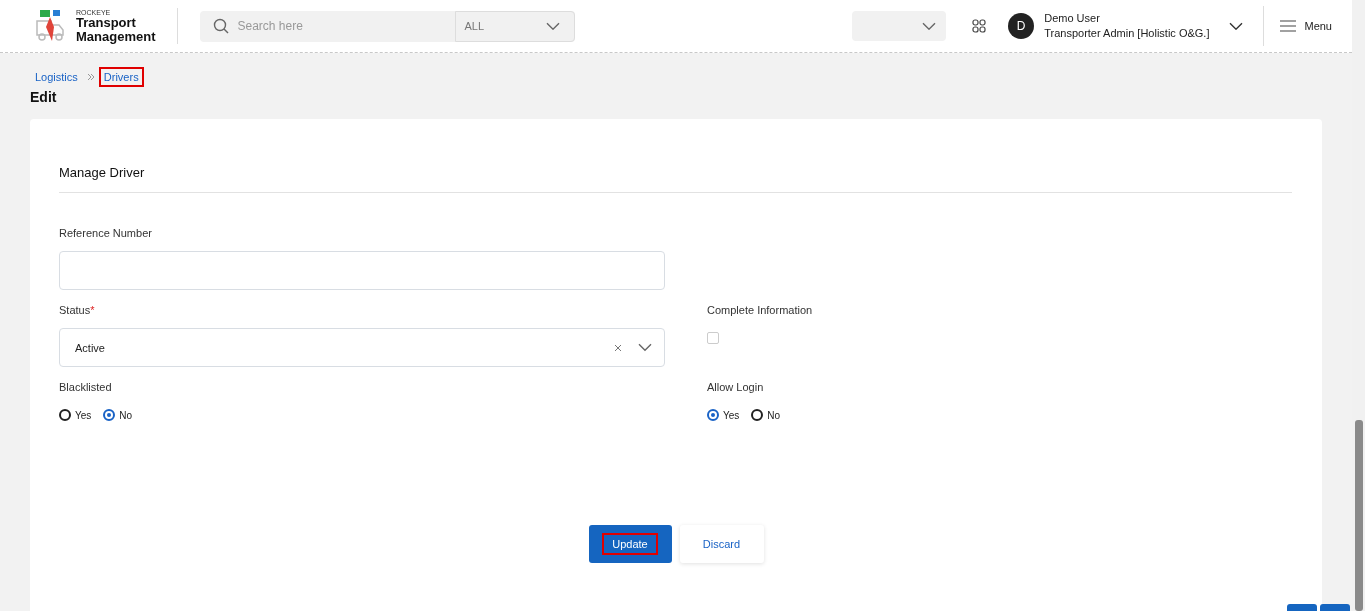 The height and width of the screenshot is (611, 1365). What do you see at coordinates (618, 347) in the screenshot?
I see `clear-icon` at bounding box center [618, 347].